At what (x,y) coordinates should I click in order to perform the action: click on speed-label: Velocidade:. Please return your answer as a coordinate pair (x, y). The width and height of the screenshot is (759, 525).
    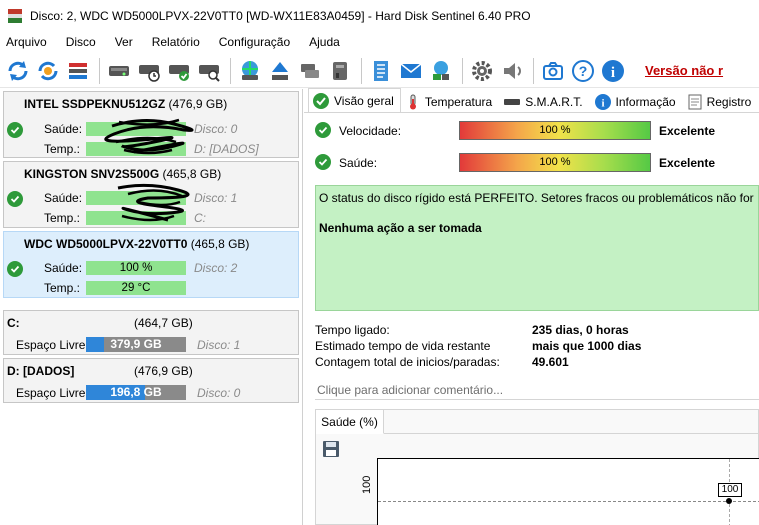
    Looking at the image, I should click on (370, 131).